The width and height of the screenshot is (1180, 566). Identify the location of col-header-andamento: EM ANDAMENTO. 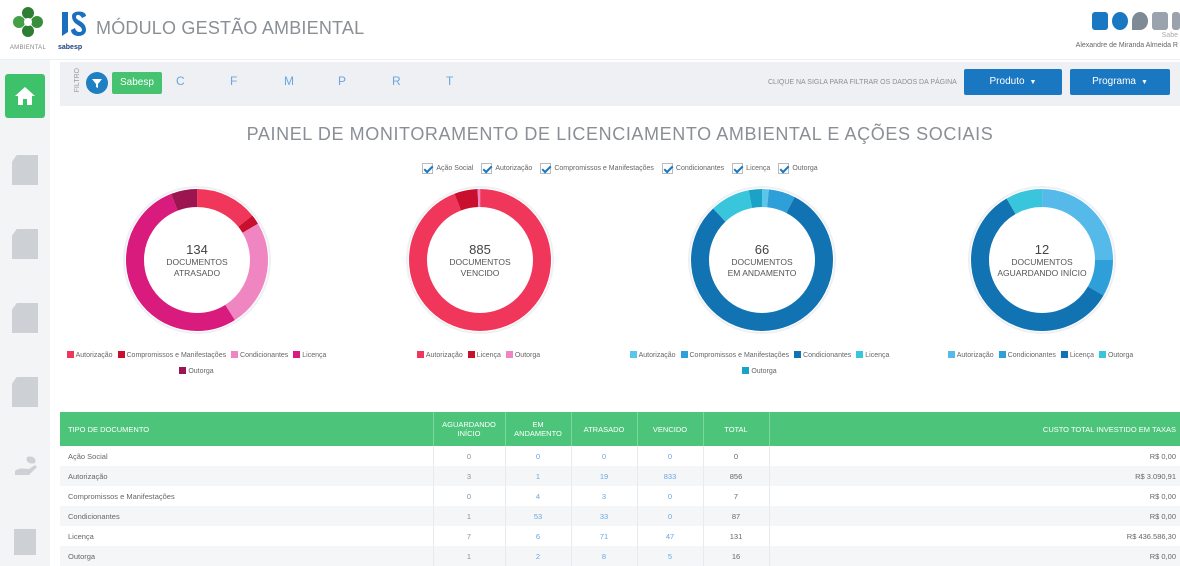
(538, 429).